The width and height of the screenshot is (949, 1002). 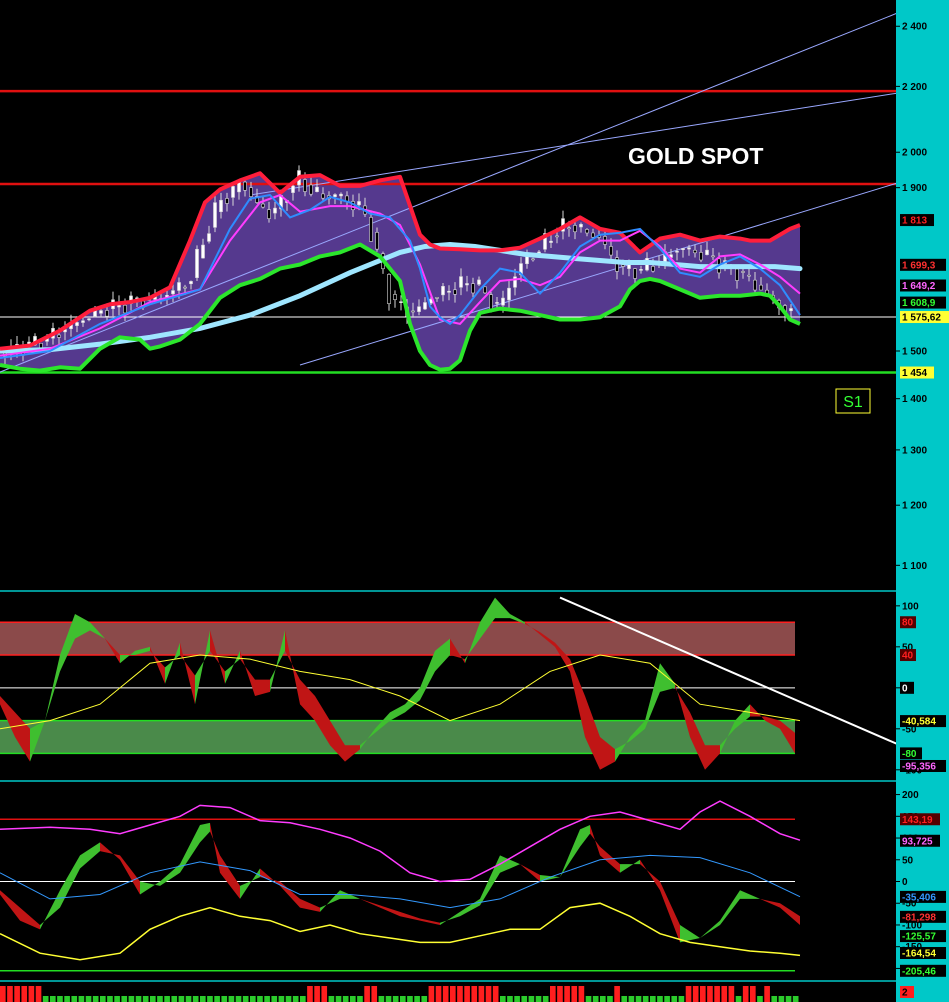 I want to click on oscillator-tag: -95,356, so click(x=919, y=766).